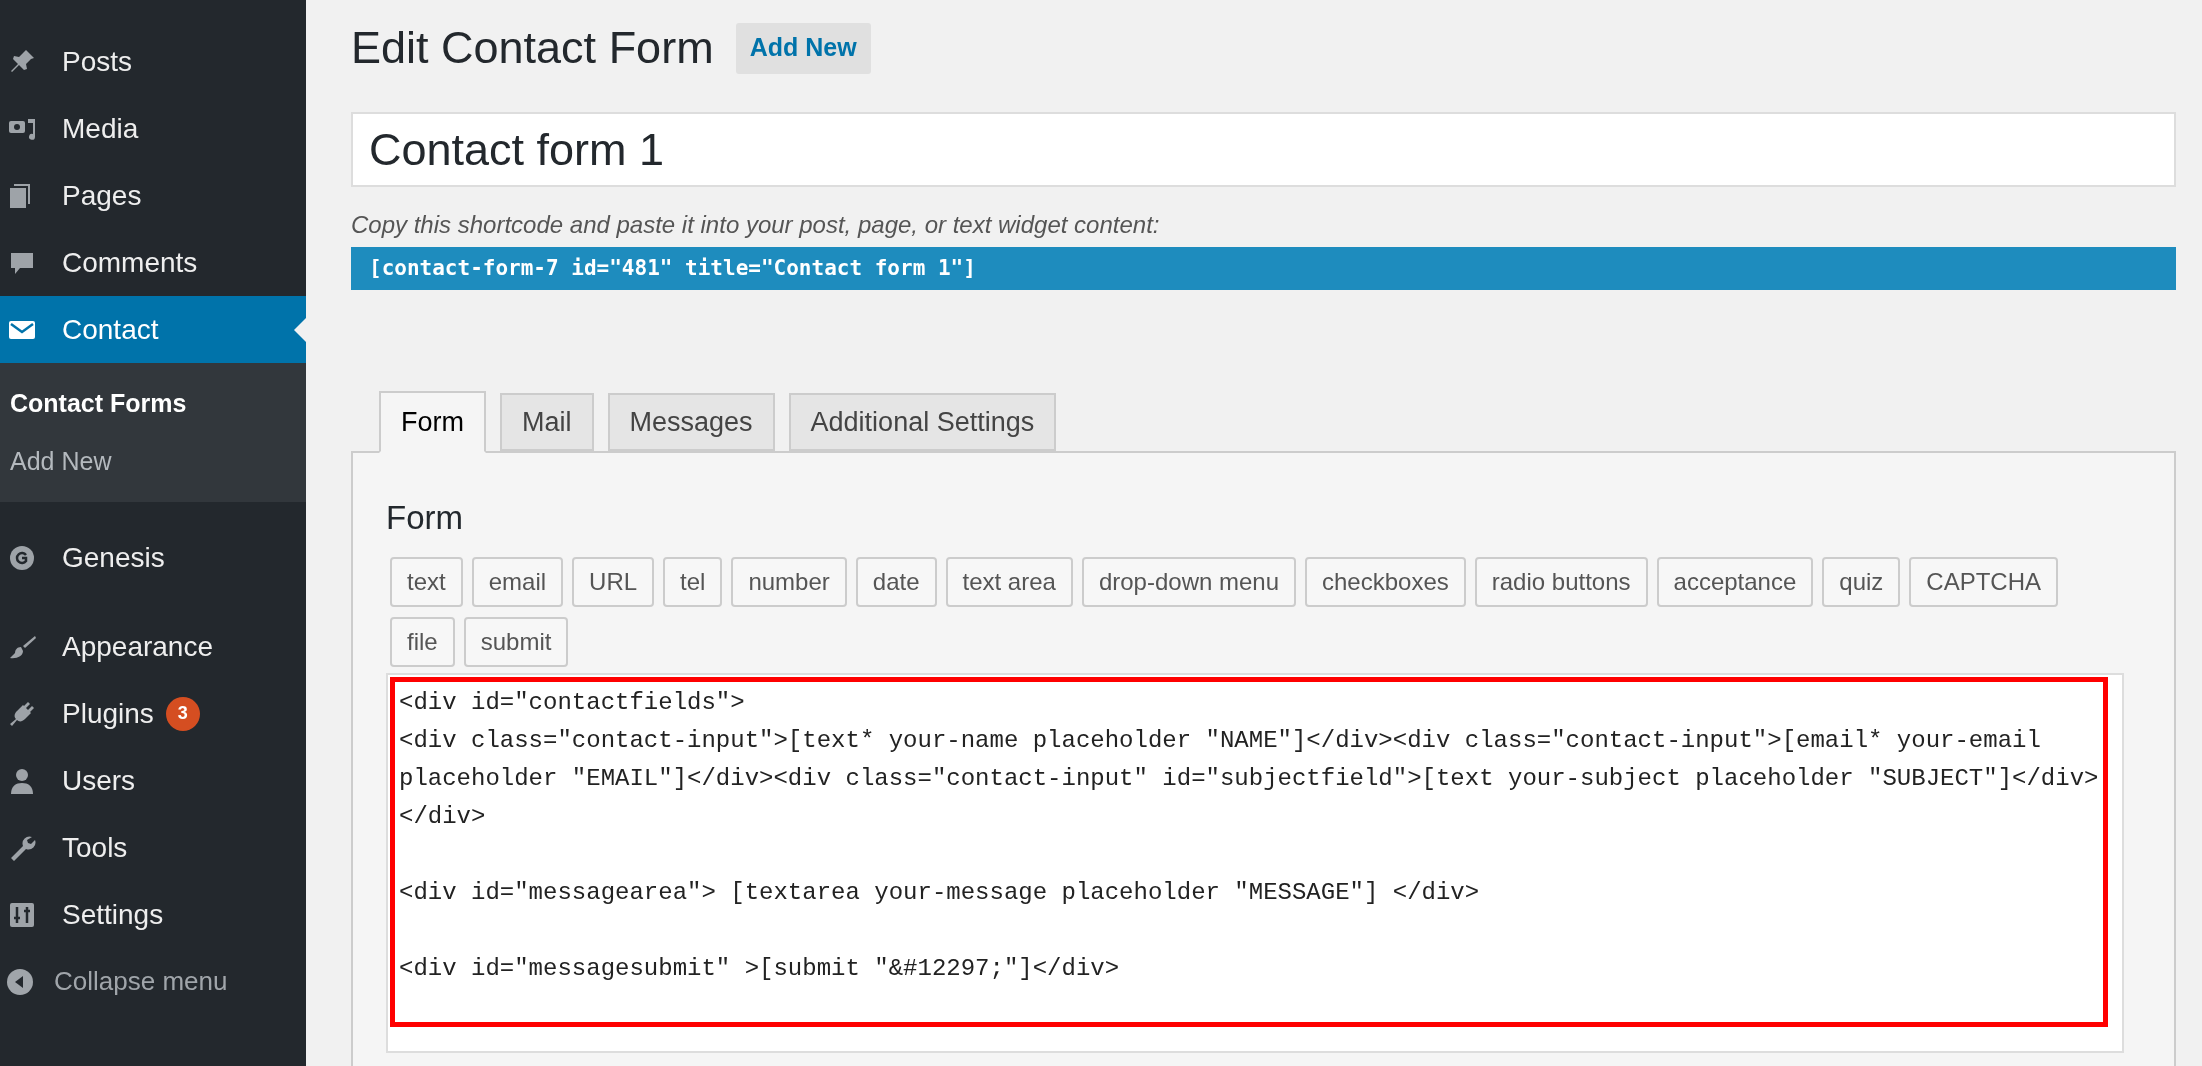 This screenshot has height=1066, width=2202. I want to click on tag-button: acceptance, so click(1735, 581).